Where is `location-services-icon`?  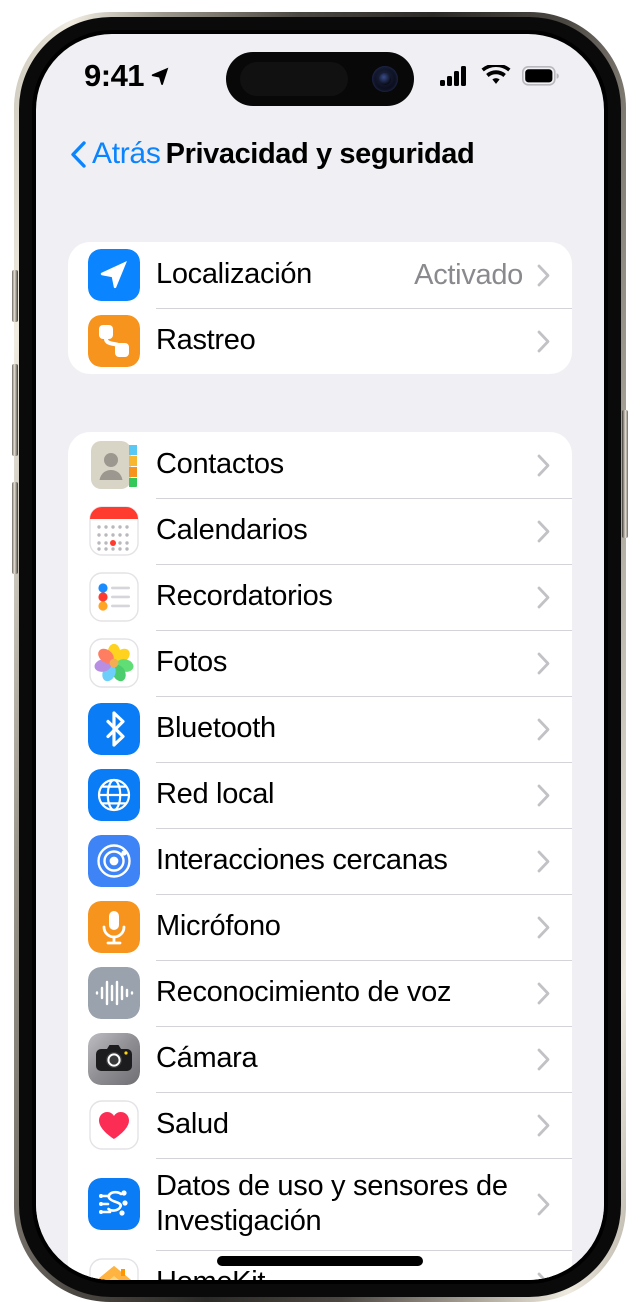 location-services-icon is located at coordinates (114, 275).